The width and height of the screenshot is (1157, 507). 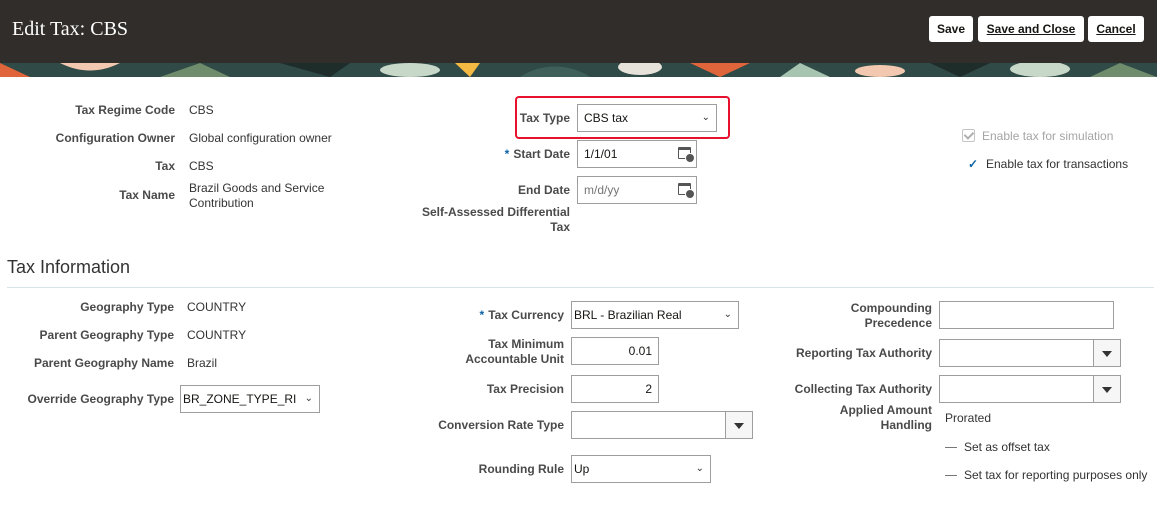 What do you see at coordinates (602, 190) in the screenshot?
I see `end-date-placeholder: m/d/yy` at bounding box center [602, 190].